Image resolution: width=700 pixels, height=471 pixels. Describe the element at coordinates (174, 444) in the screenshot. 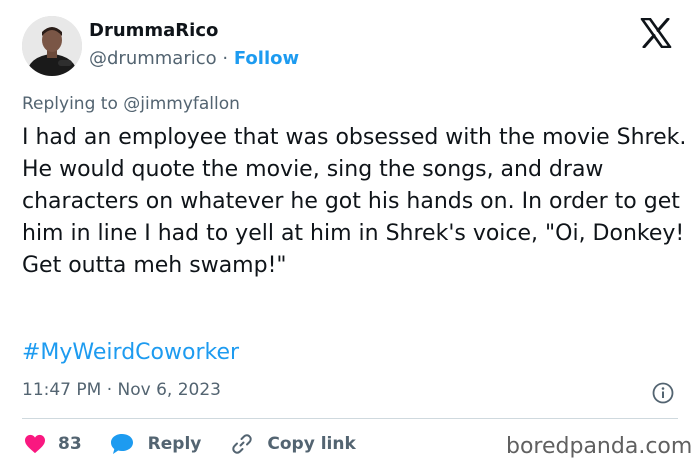

I see `reply-label: Reply` at that location.